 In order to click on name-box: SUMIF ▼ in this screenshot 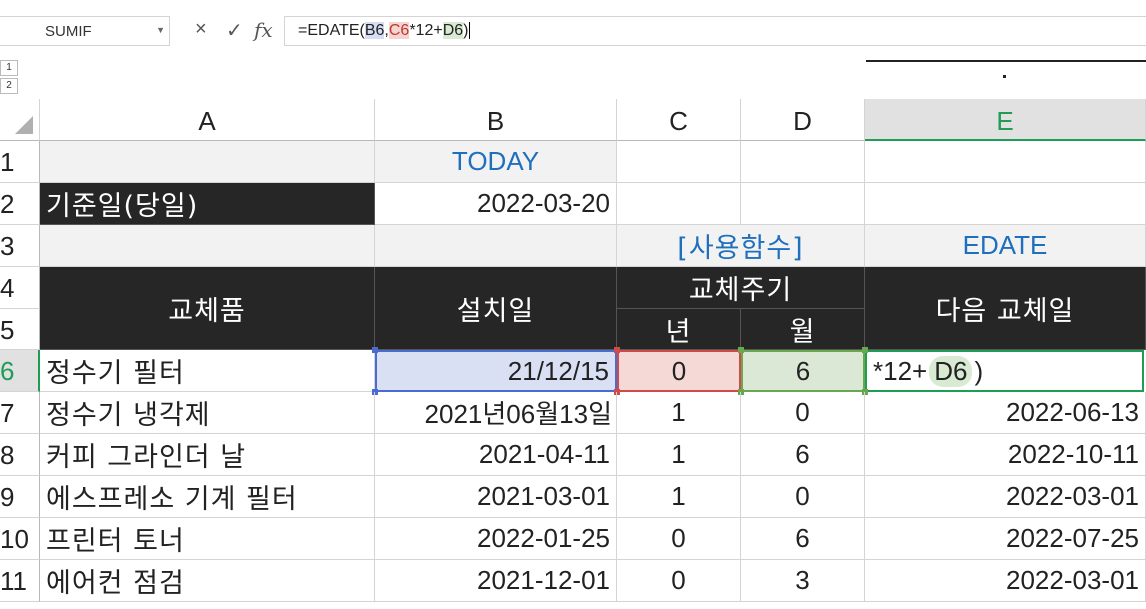, I will do `click(85, 31)`.